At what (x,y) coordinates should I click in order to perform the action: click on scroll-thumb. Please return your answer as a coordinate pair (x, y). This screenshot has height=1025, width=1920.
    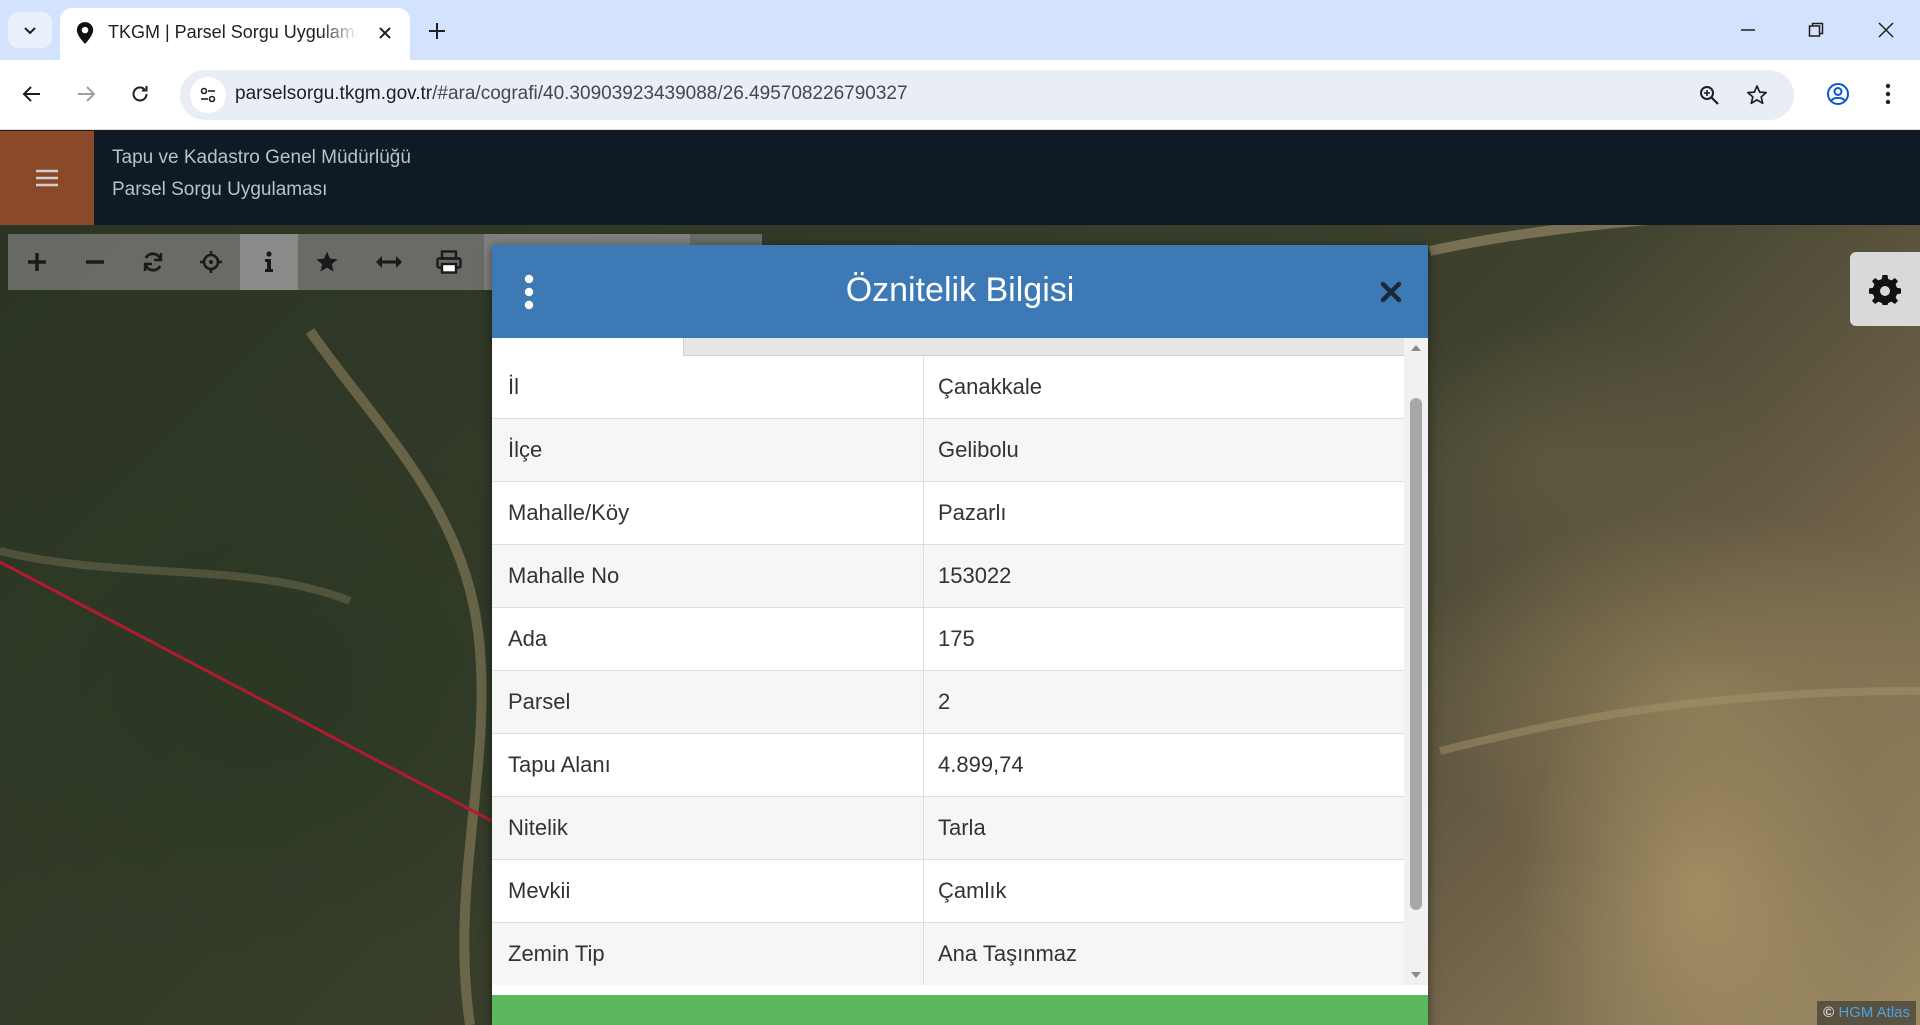
    Looking at the image, I should click on (1416, 654).